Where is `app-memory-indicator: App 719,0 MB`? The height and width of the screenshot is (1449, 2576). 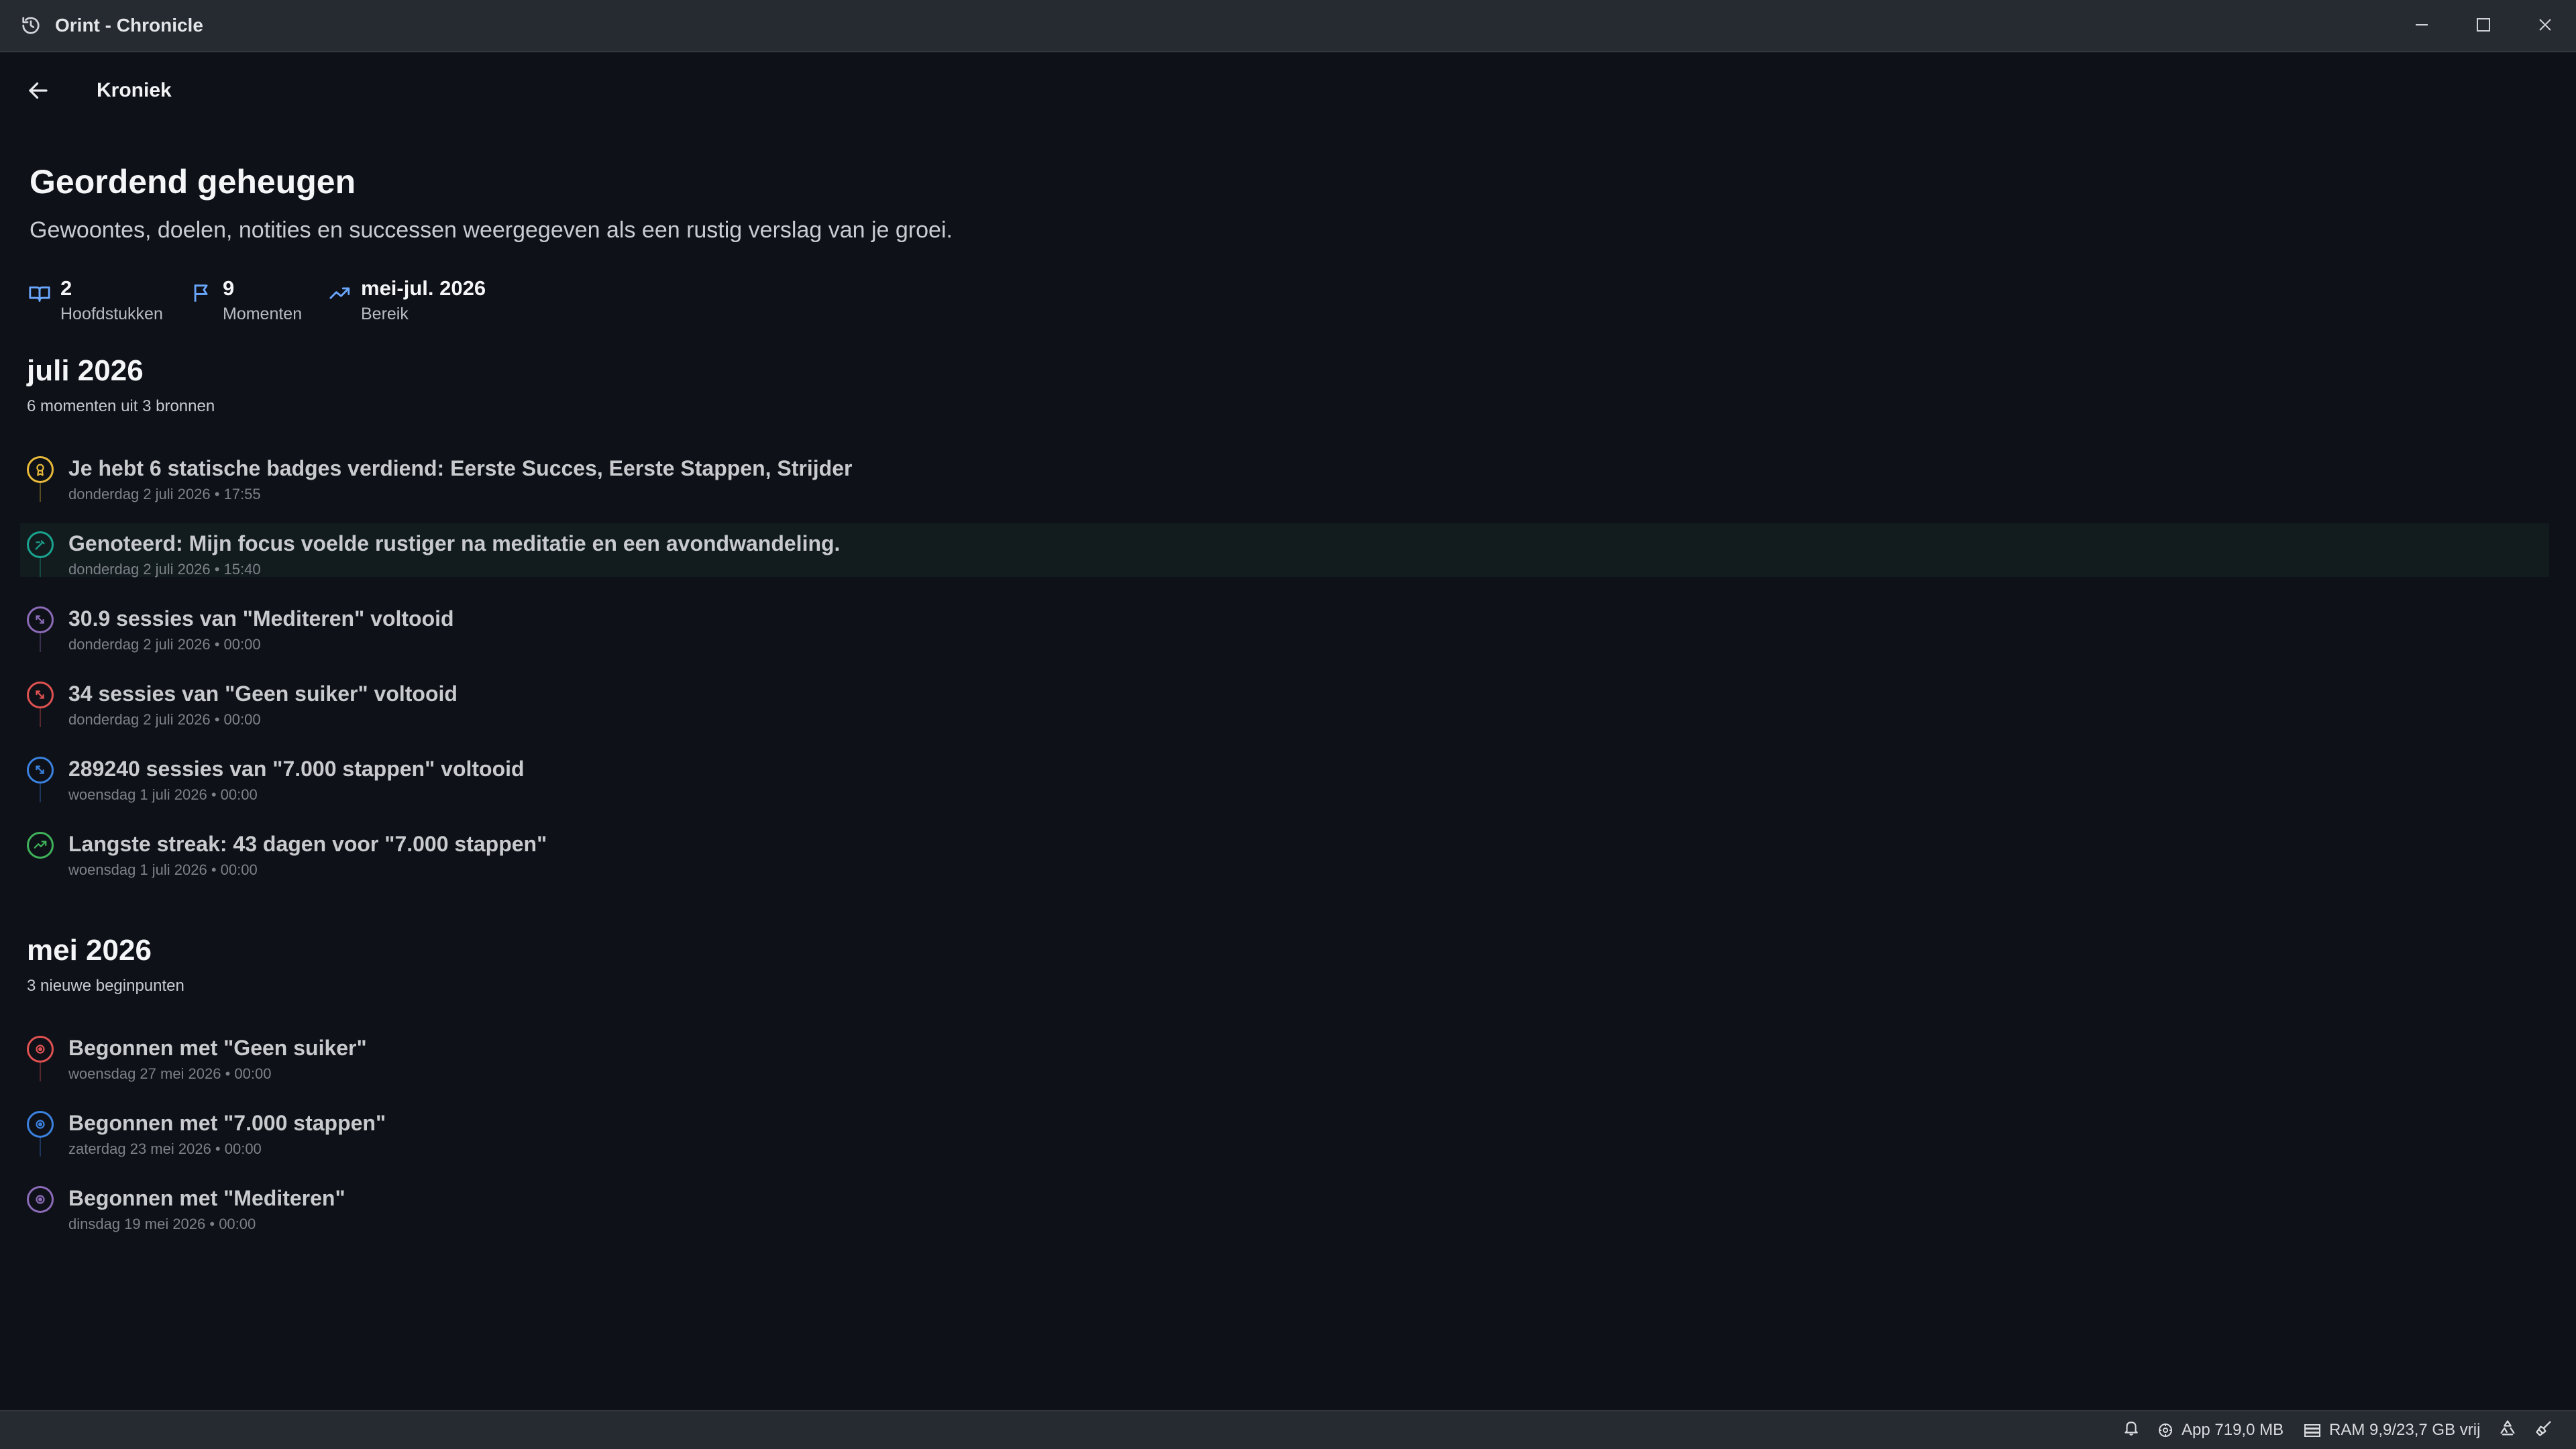 app-memory-indicator: App 719,0 MB is located at coordinates (2220, 1430).